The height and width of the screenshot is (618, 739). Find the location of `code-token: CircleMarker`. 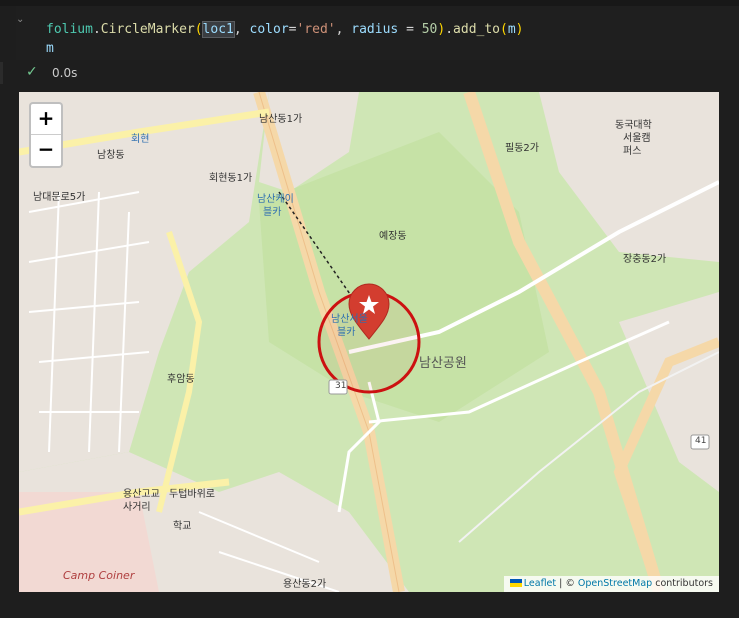

code-token: CircleMarker is located at coordinates (147, 29).